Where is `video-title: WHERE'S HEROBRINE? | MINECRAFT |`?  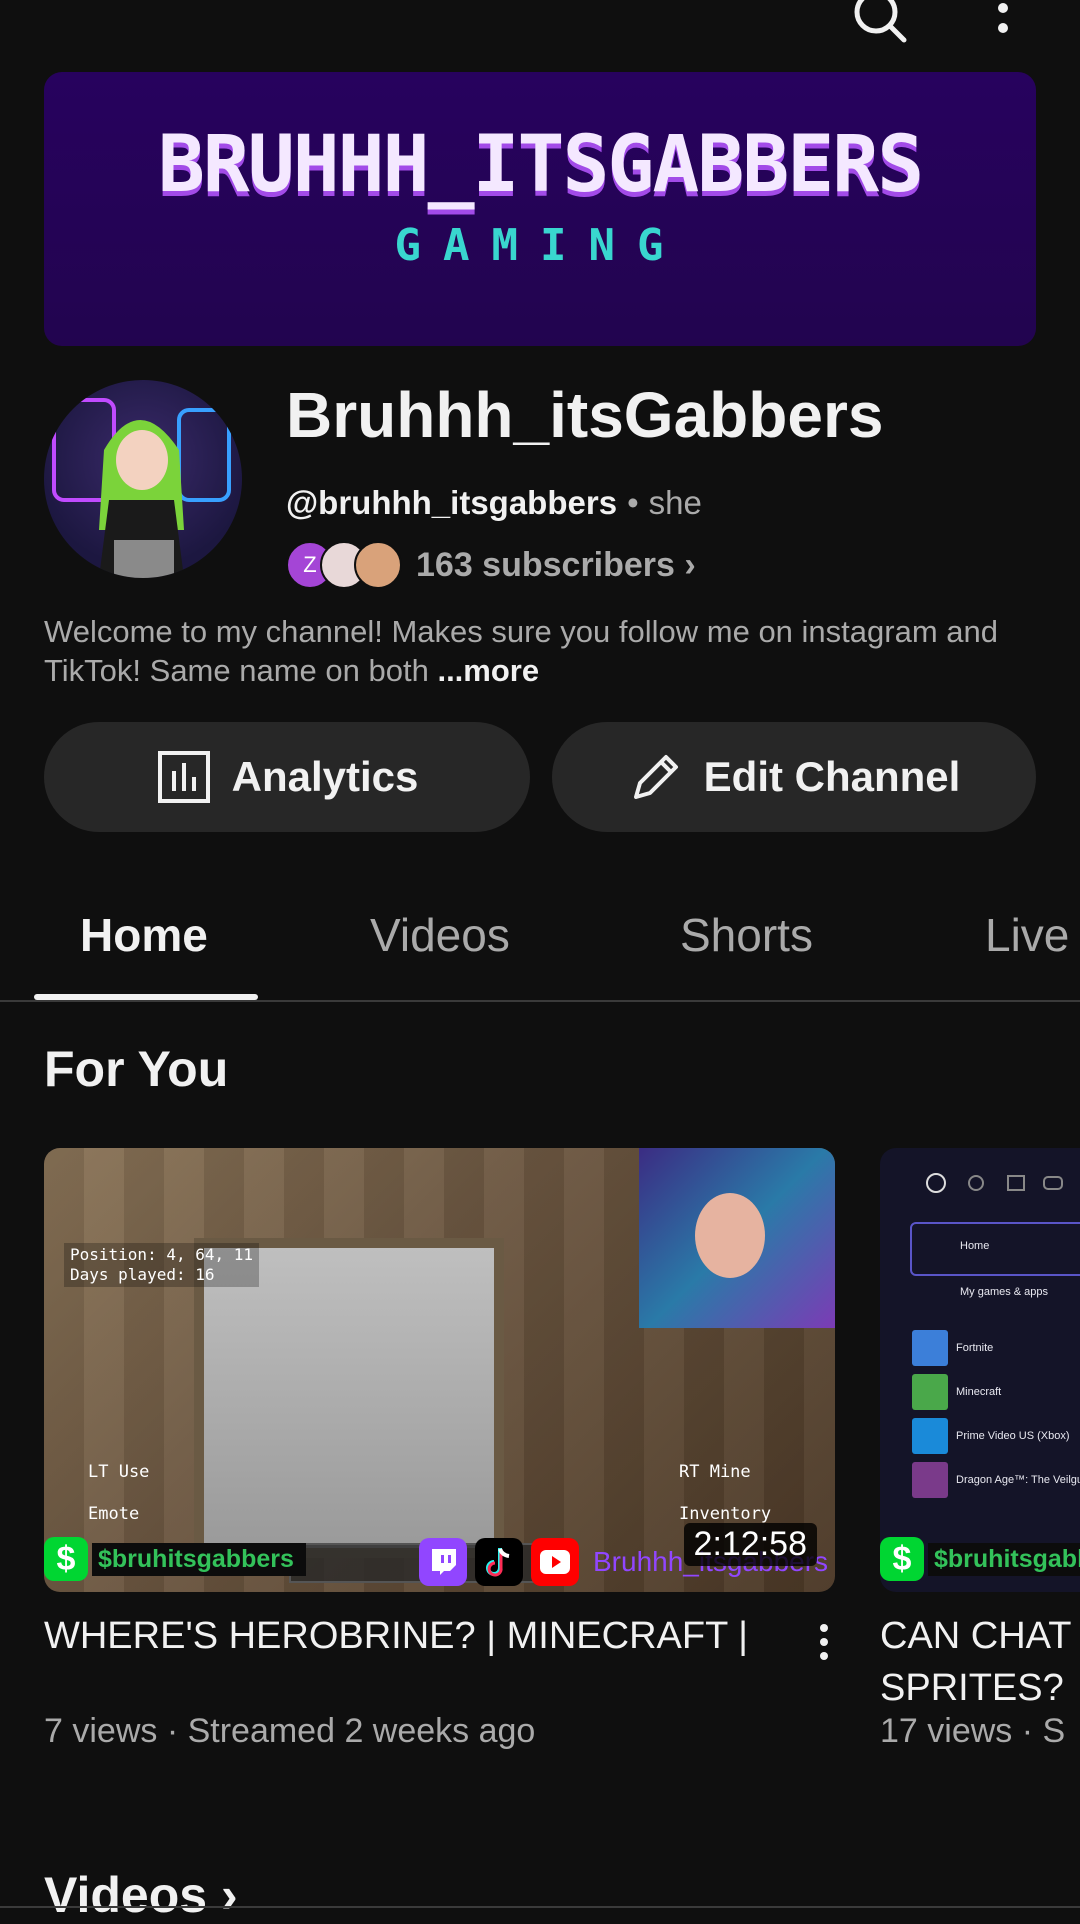 video-title: WHERE'S HEROBRINE? | MINECRAFT | is located at coordinates (414, 1636).